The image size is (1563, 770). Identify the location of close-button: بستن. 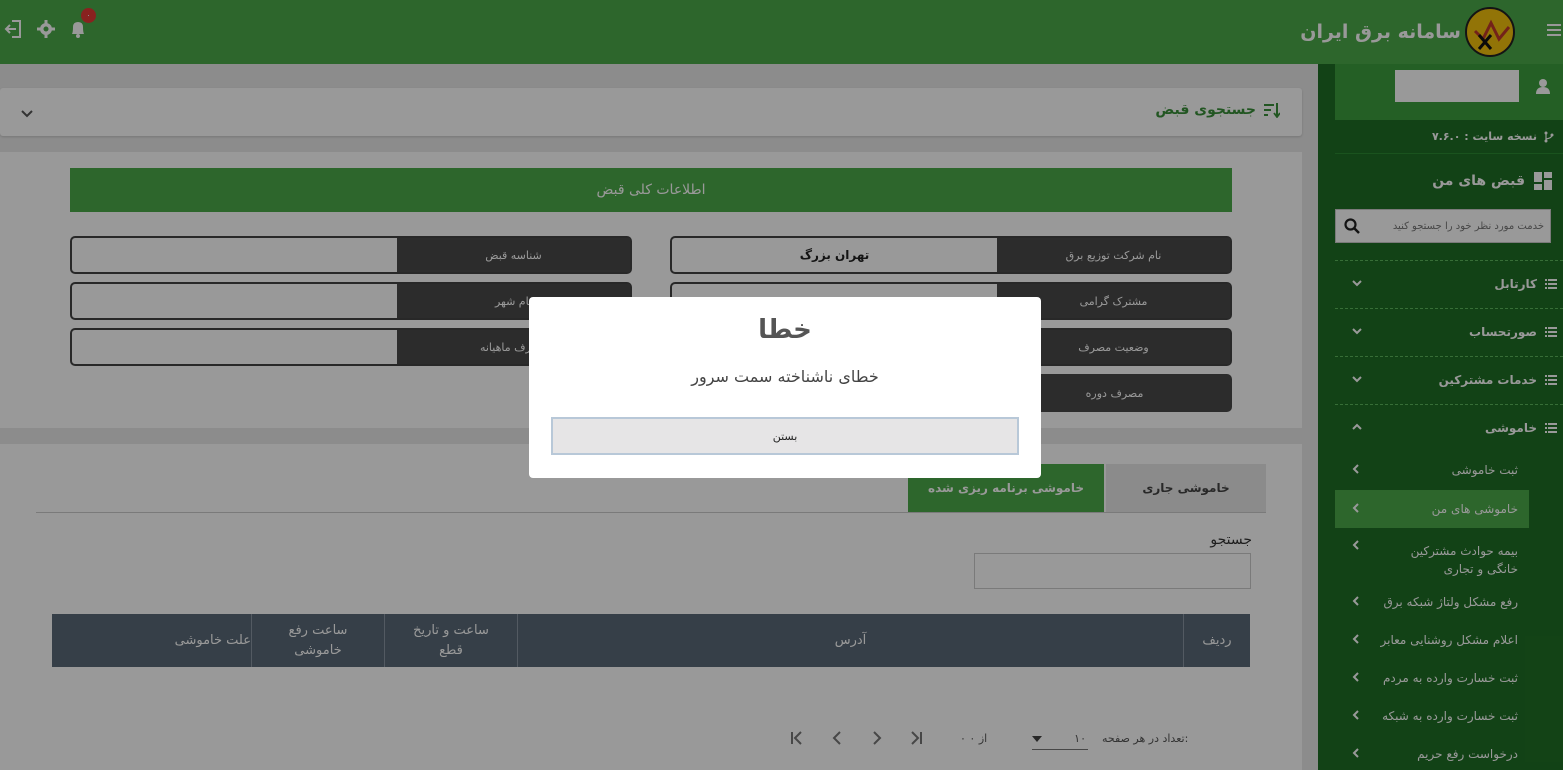
(785, 436).